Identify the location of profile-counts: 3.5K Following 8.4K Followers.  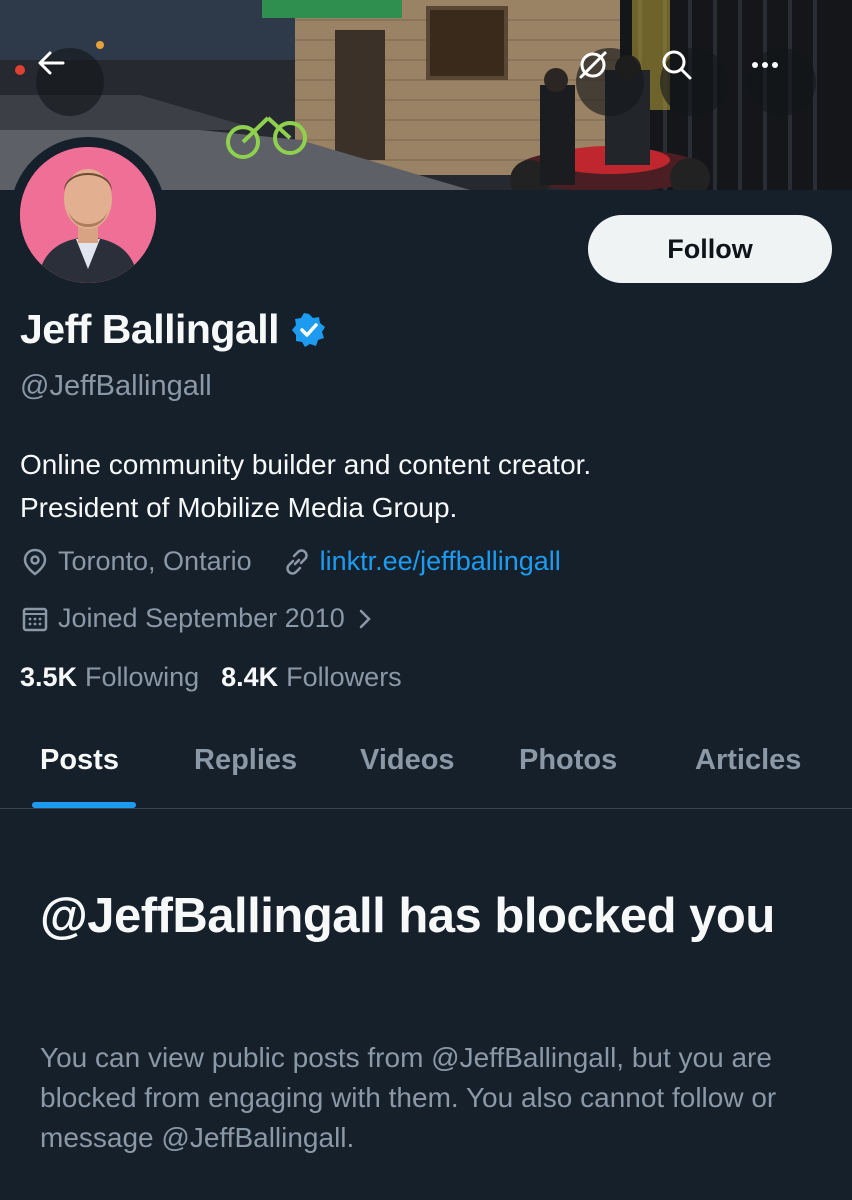
(211, 677).